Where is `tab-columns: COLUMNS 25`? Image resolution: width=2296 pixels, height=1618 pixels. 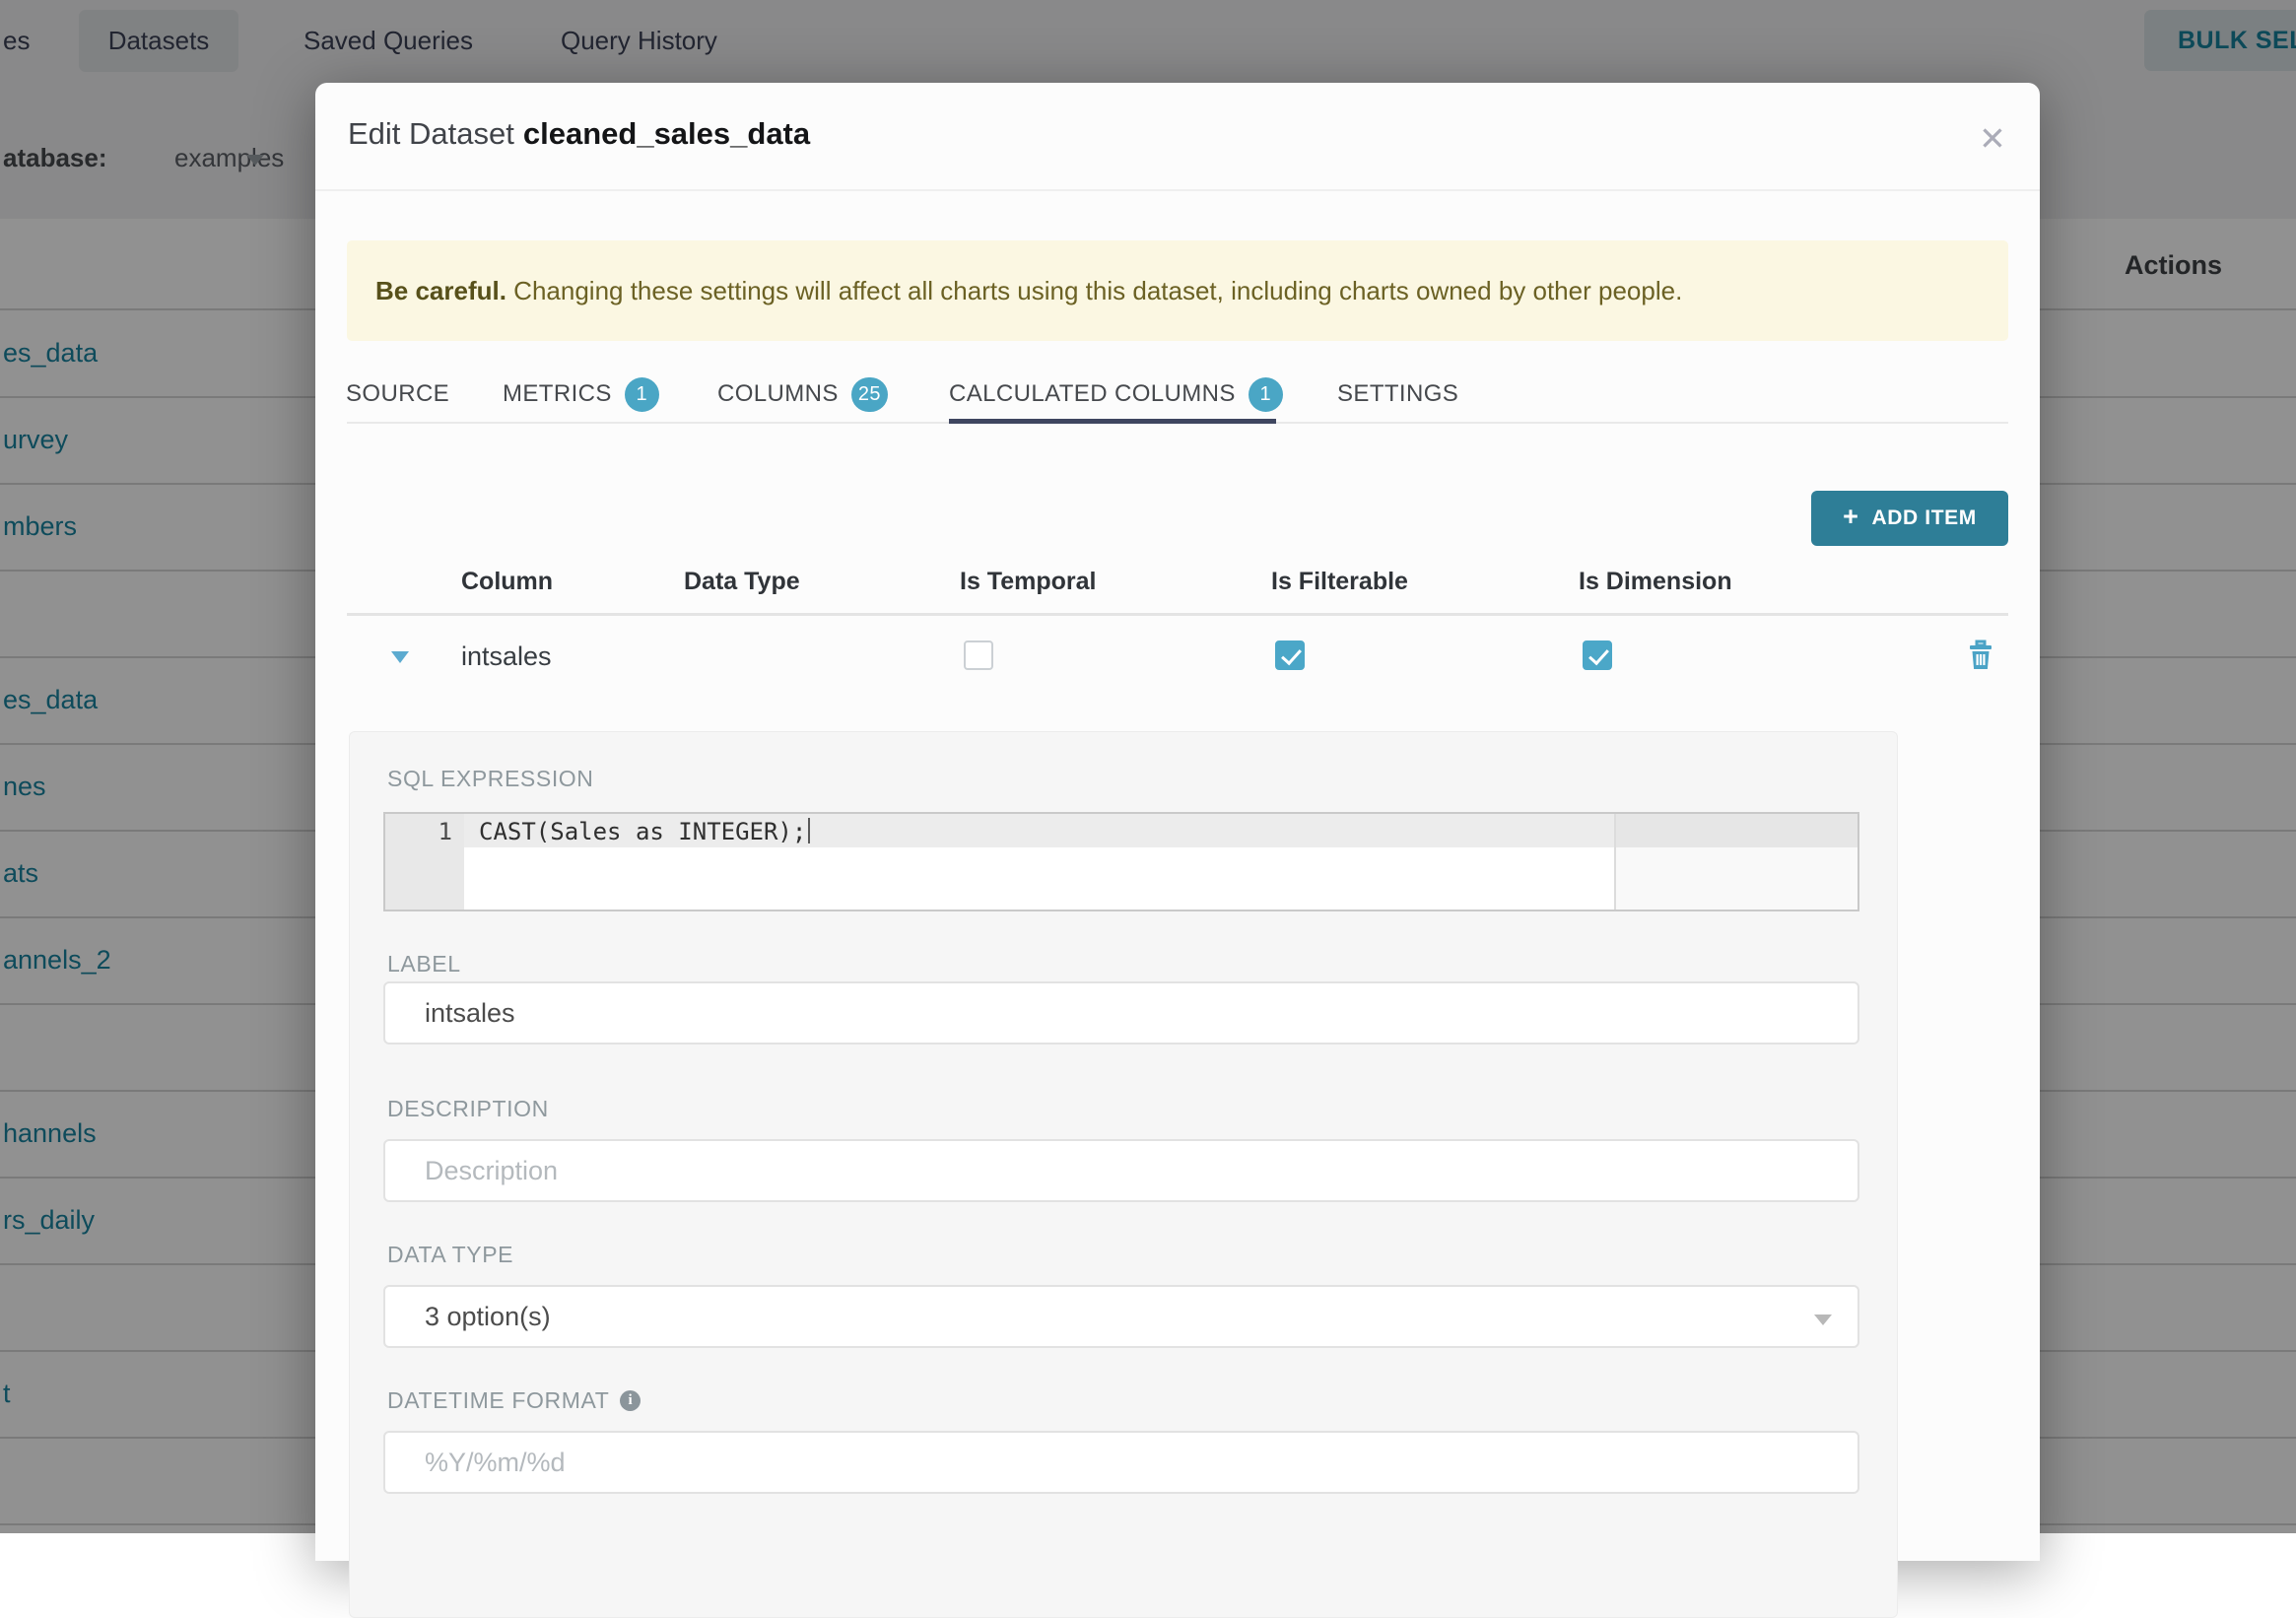 tab-columns: COLUMNS 25 is located at coordinates (802, 394).